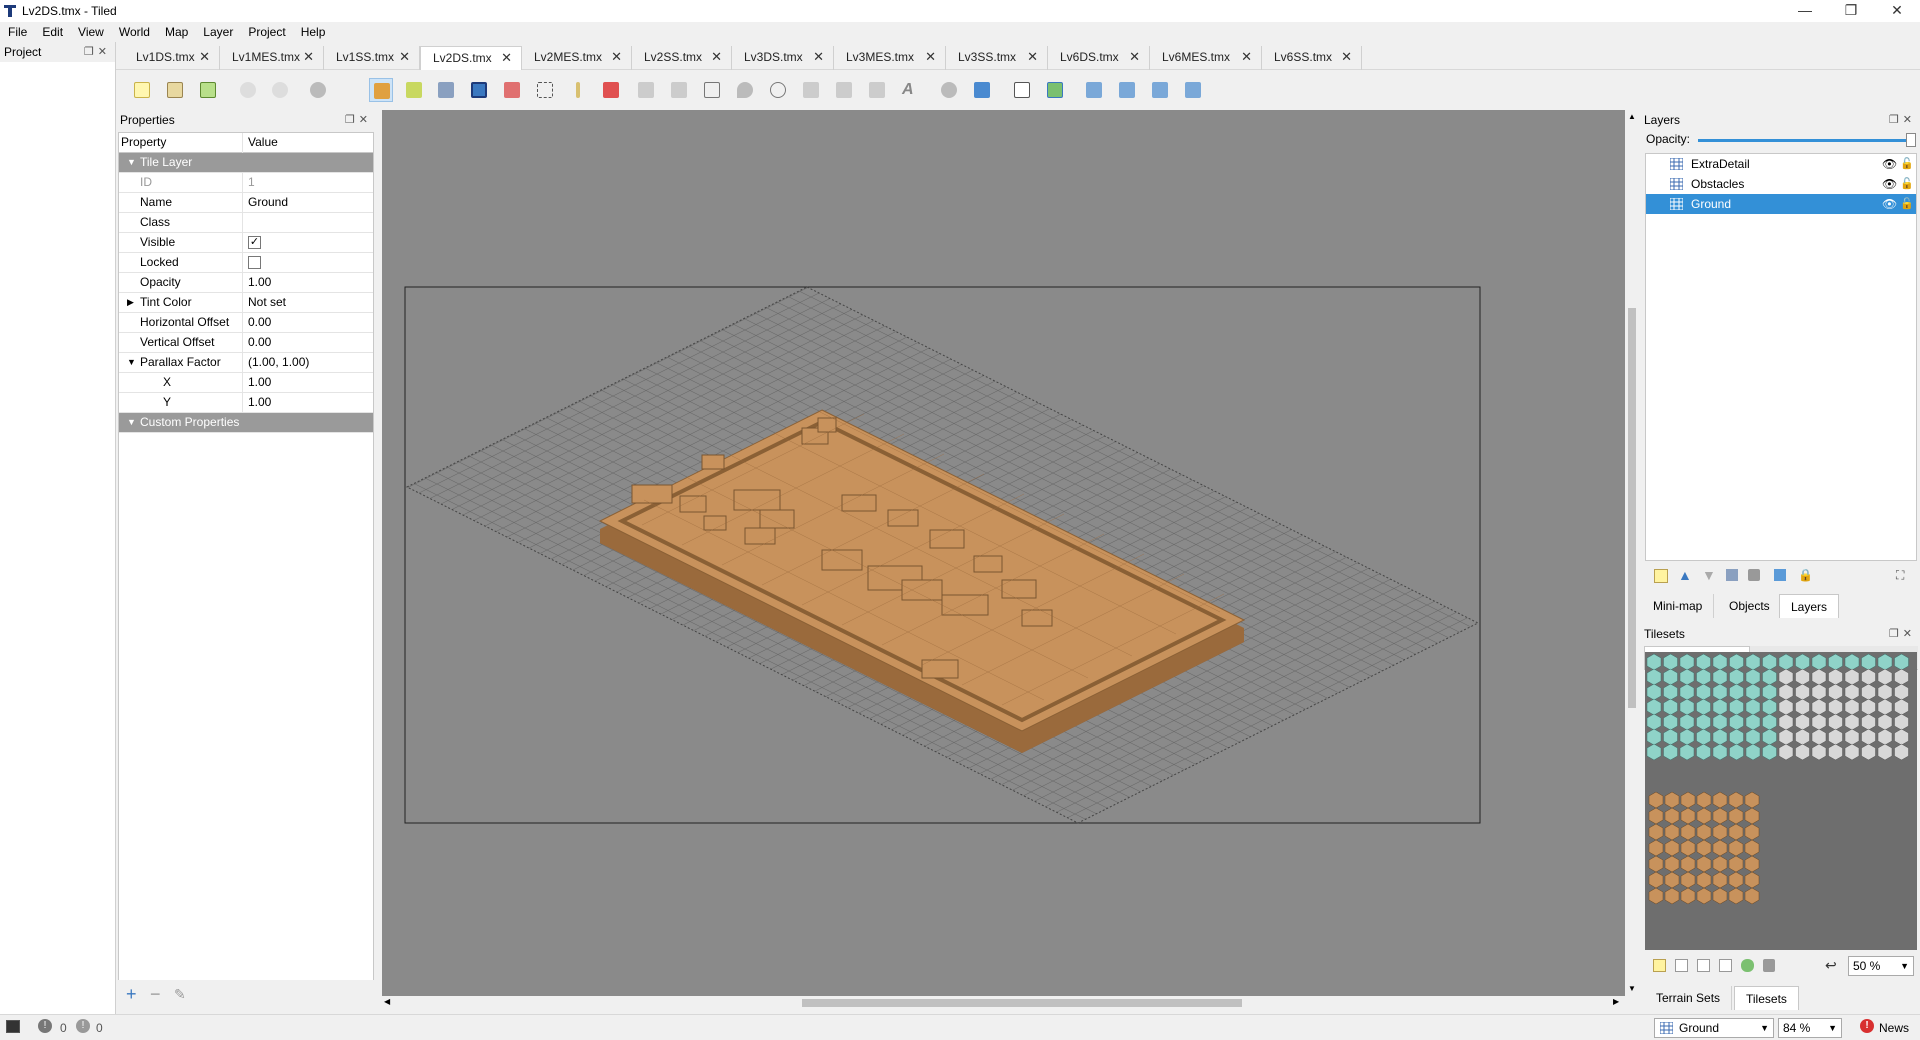 The height and width of the screenshot is (1040, 1920). I want to click on menu-world: World, so click(134, 30).